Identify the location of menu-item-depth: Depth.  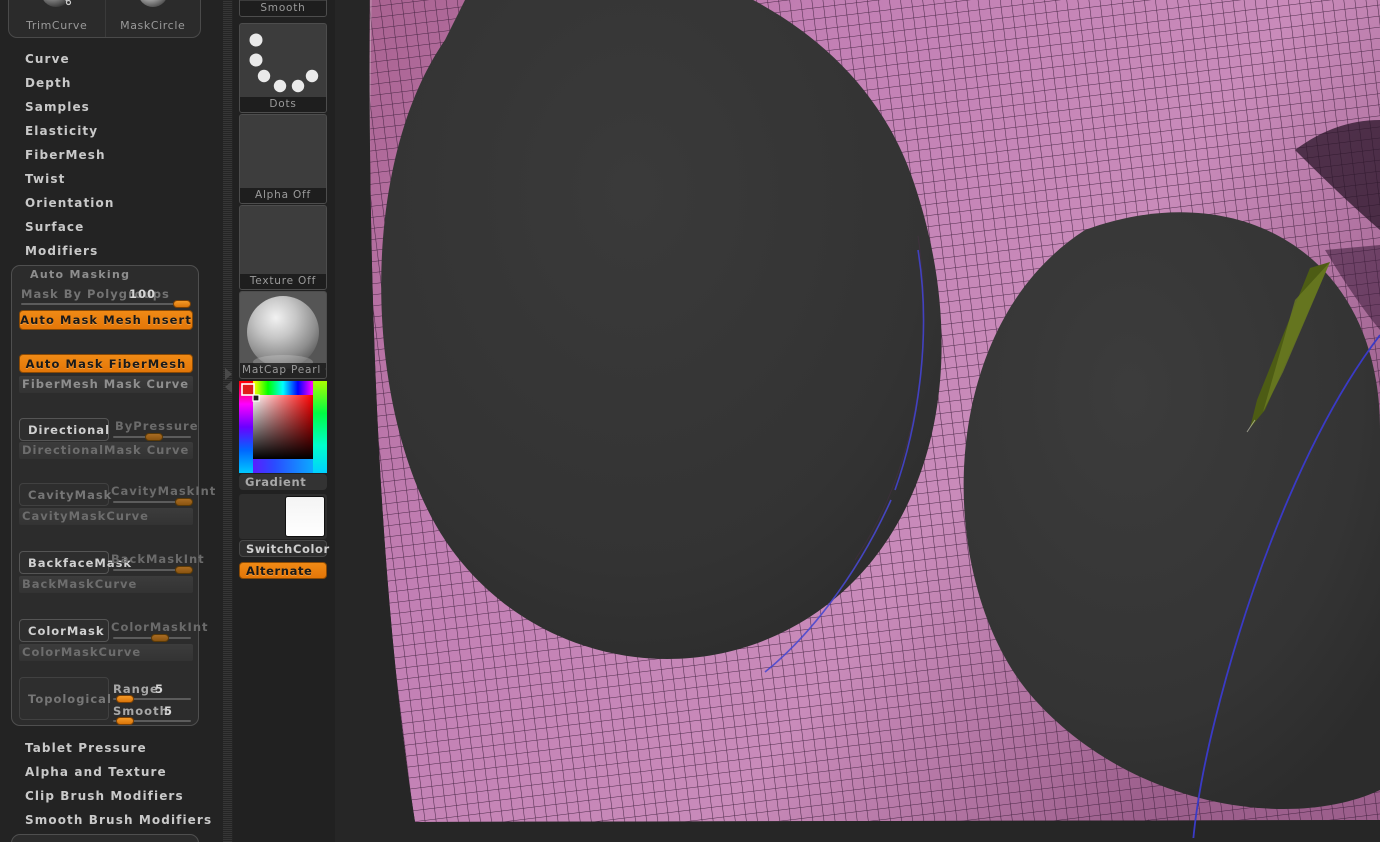
(48, 83).